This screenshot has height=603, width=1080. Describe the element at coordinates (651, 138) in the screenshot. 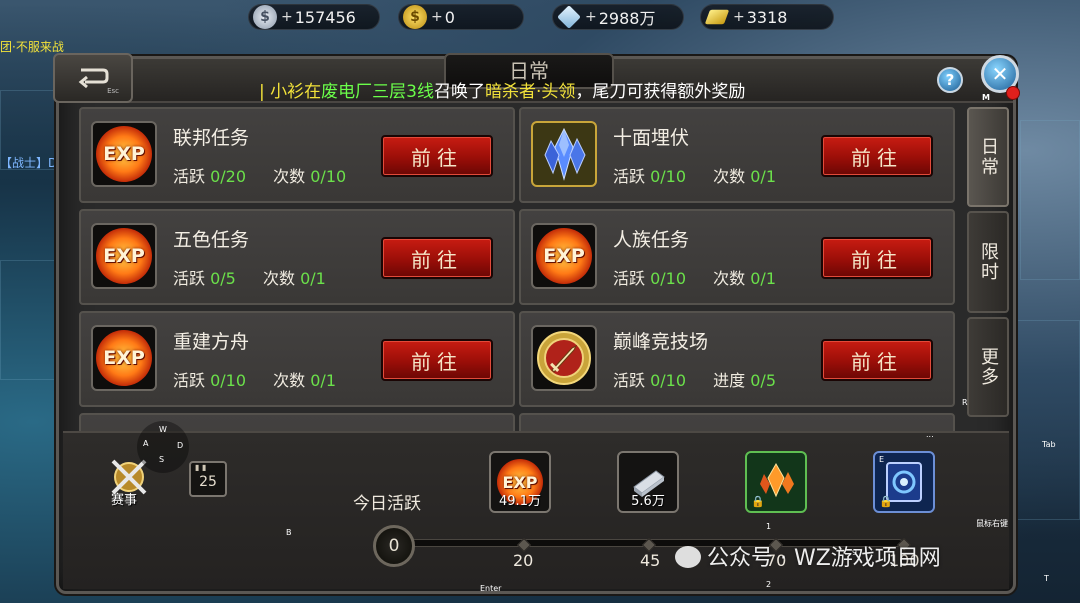

I see `task-name: 十面埋伏` at that location.